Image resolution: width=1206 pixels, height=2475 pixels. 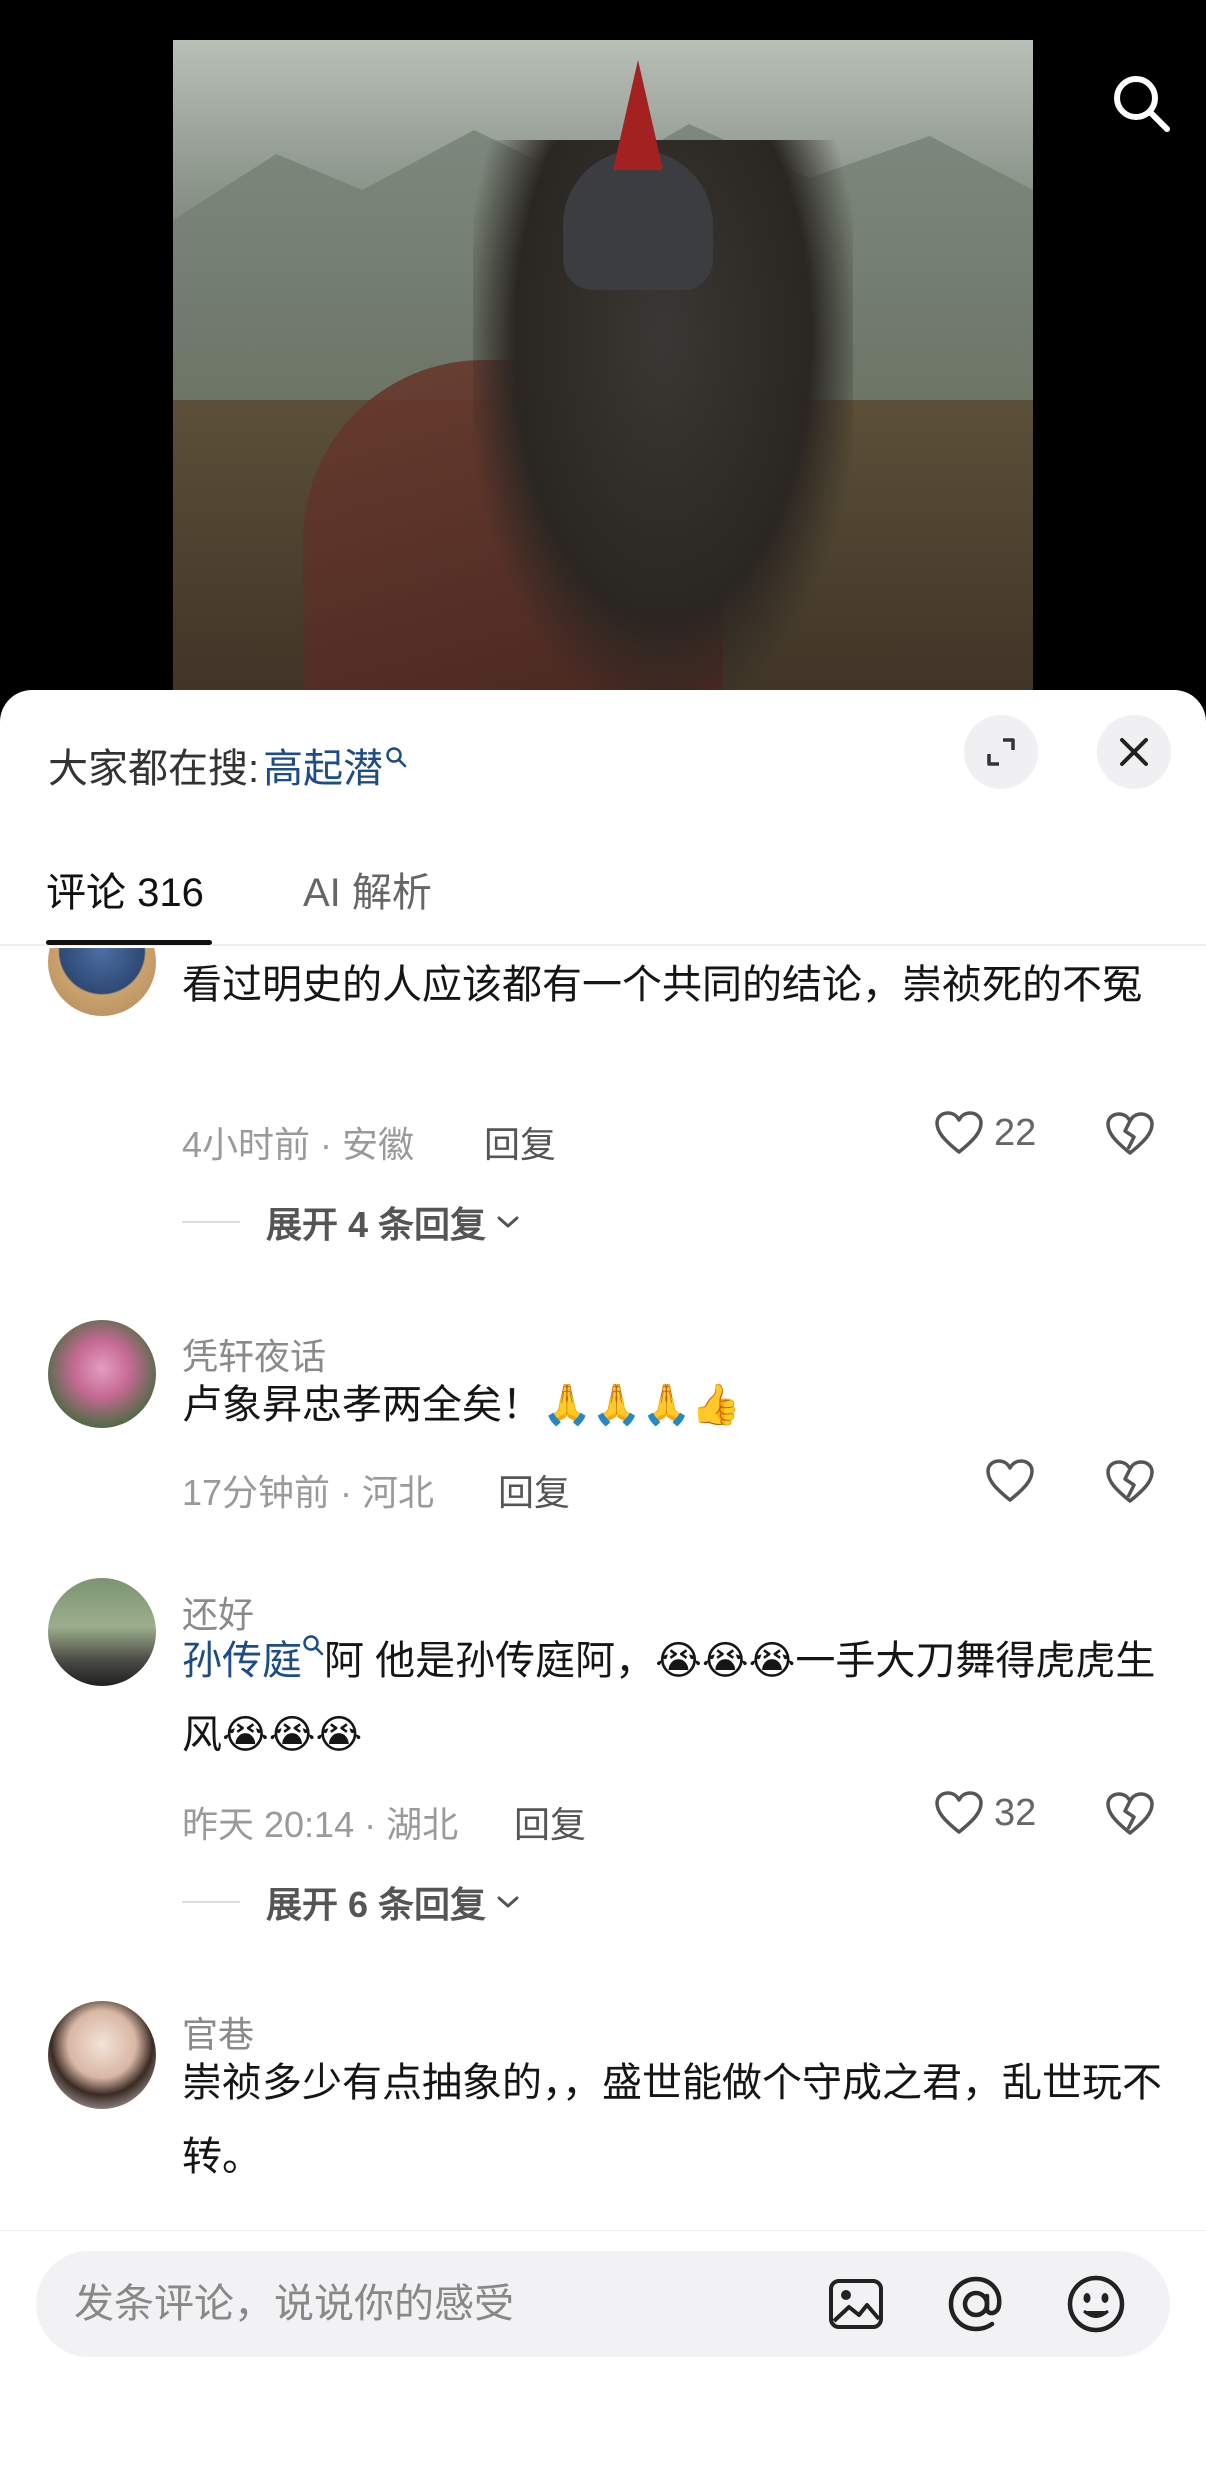 I want to click on comment-text: 看过明史的人应该都有一个共同的结论，崇祯死的不冤, so click(x=662, y=985).